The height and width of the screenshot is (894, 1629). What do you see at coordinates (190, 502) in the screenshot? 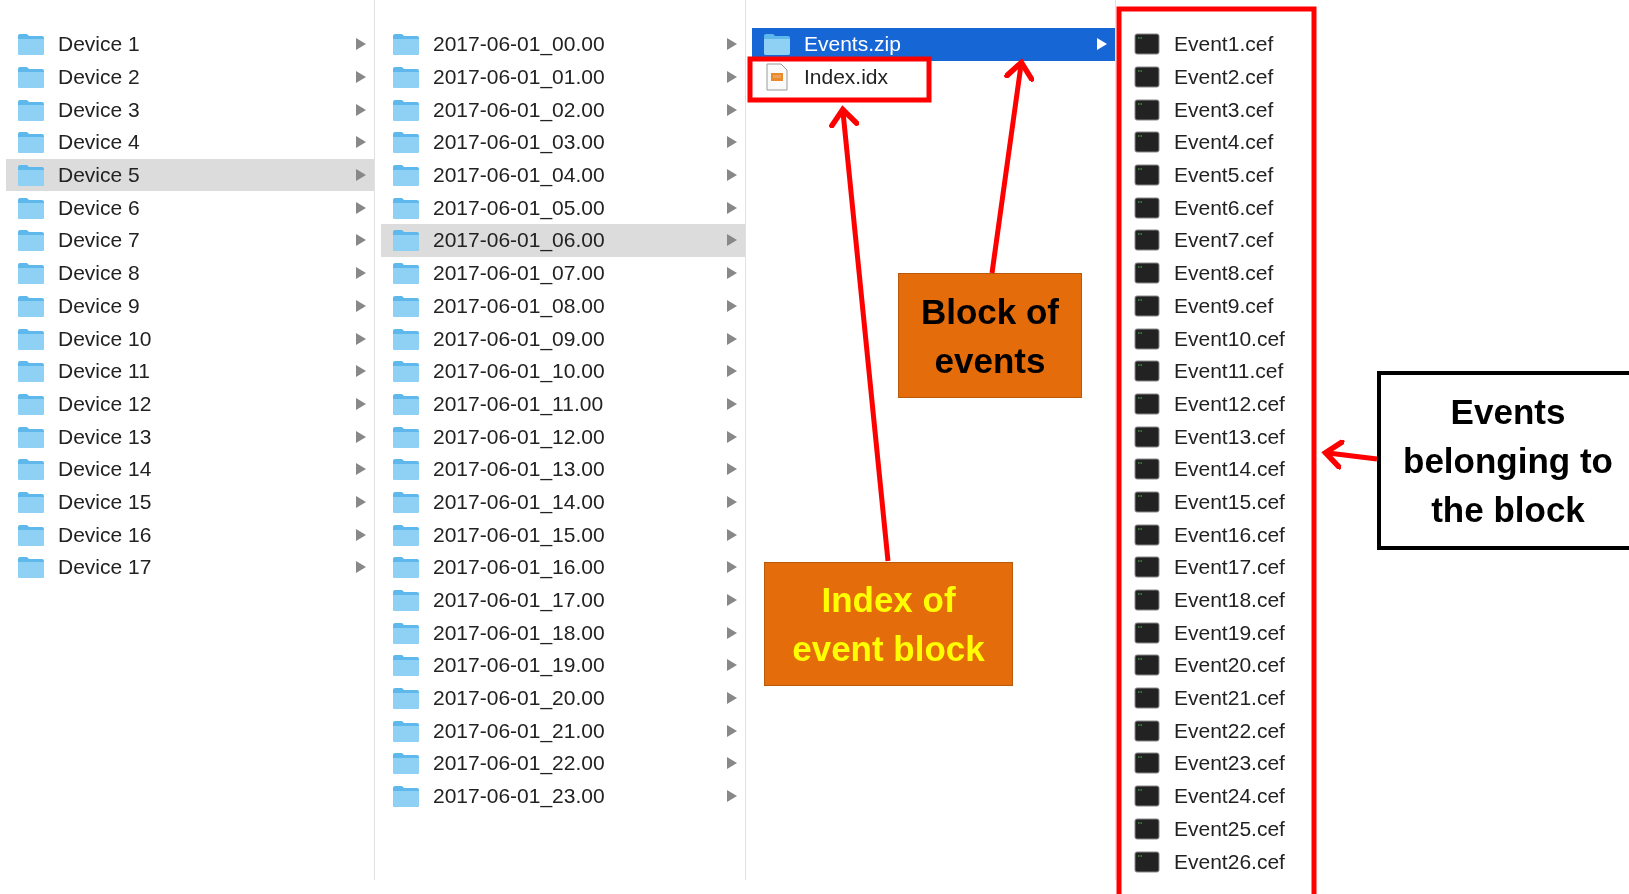
I see `folder-item: Device 15` at bounding box center [190, 502].